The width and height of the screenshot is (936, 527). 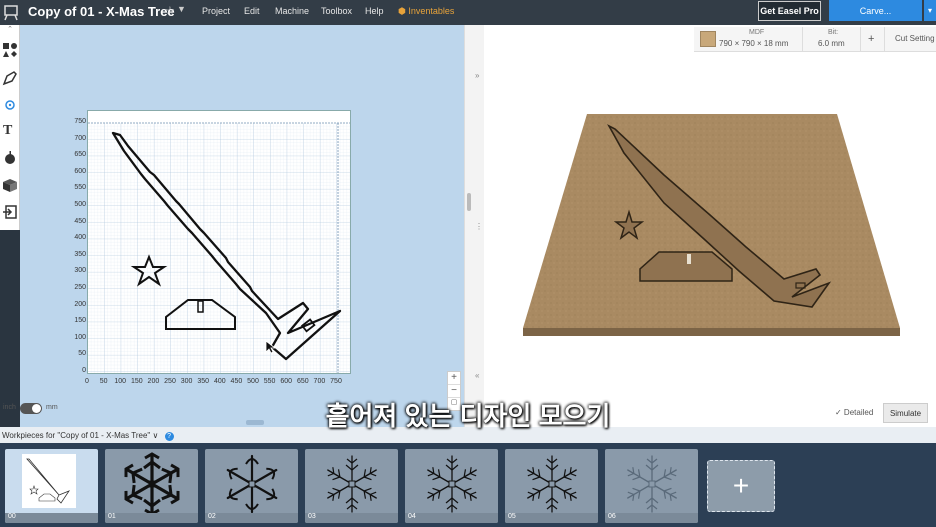 What do you see at coordinates (451, 518) in the screenshot?
I see `workpiece-label: 04` at bounding box center [451, 518].